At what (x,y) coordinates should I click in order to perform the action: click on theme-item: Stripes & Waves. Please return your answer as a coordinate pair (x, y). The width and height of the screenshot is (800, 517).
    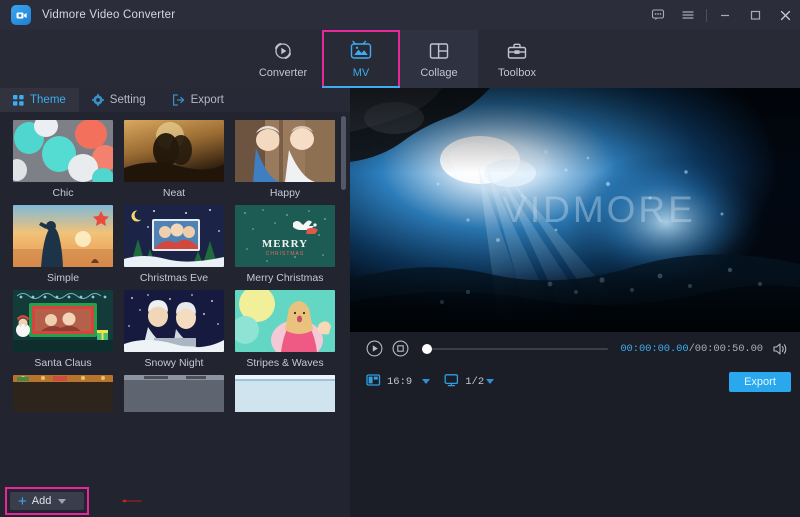
    Looking at the image, I should click on (290, 329).